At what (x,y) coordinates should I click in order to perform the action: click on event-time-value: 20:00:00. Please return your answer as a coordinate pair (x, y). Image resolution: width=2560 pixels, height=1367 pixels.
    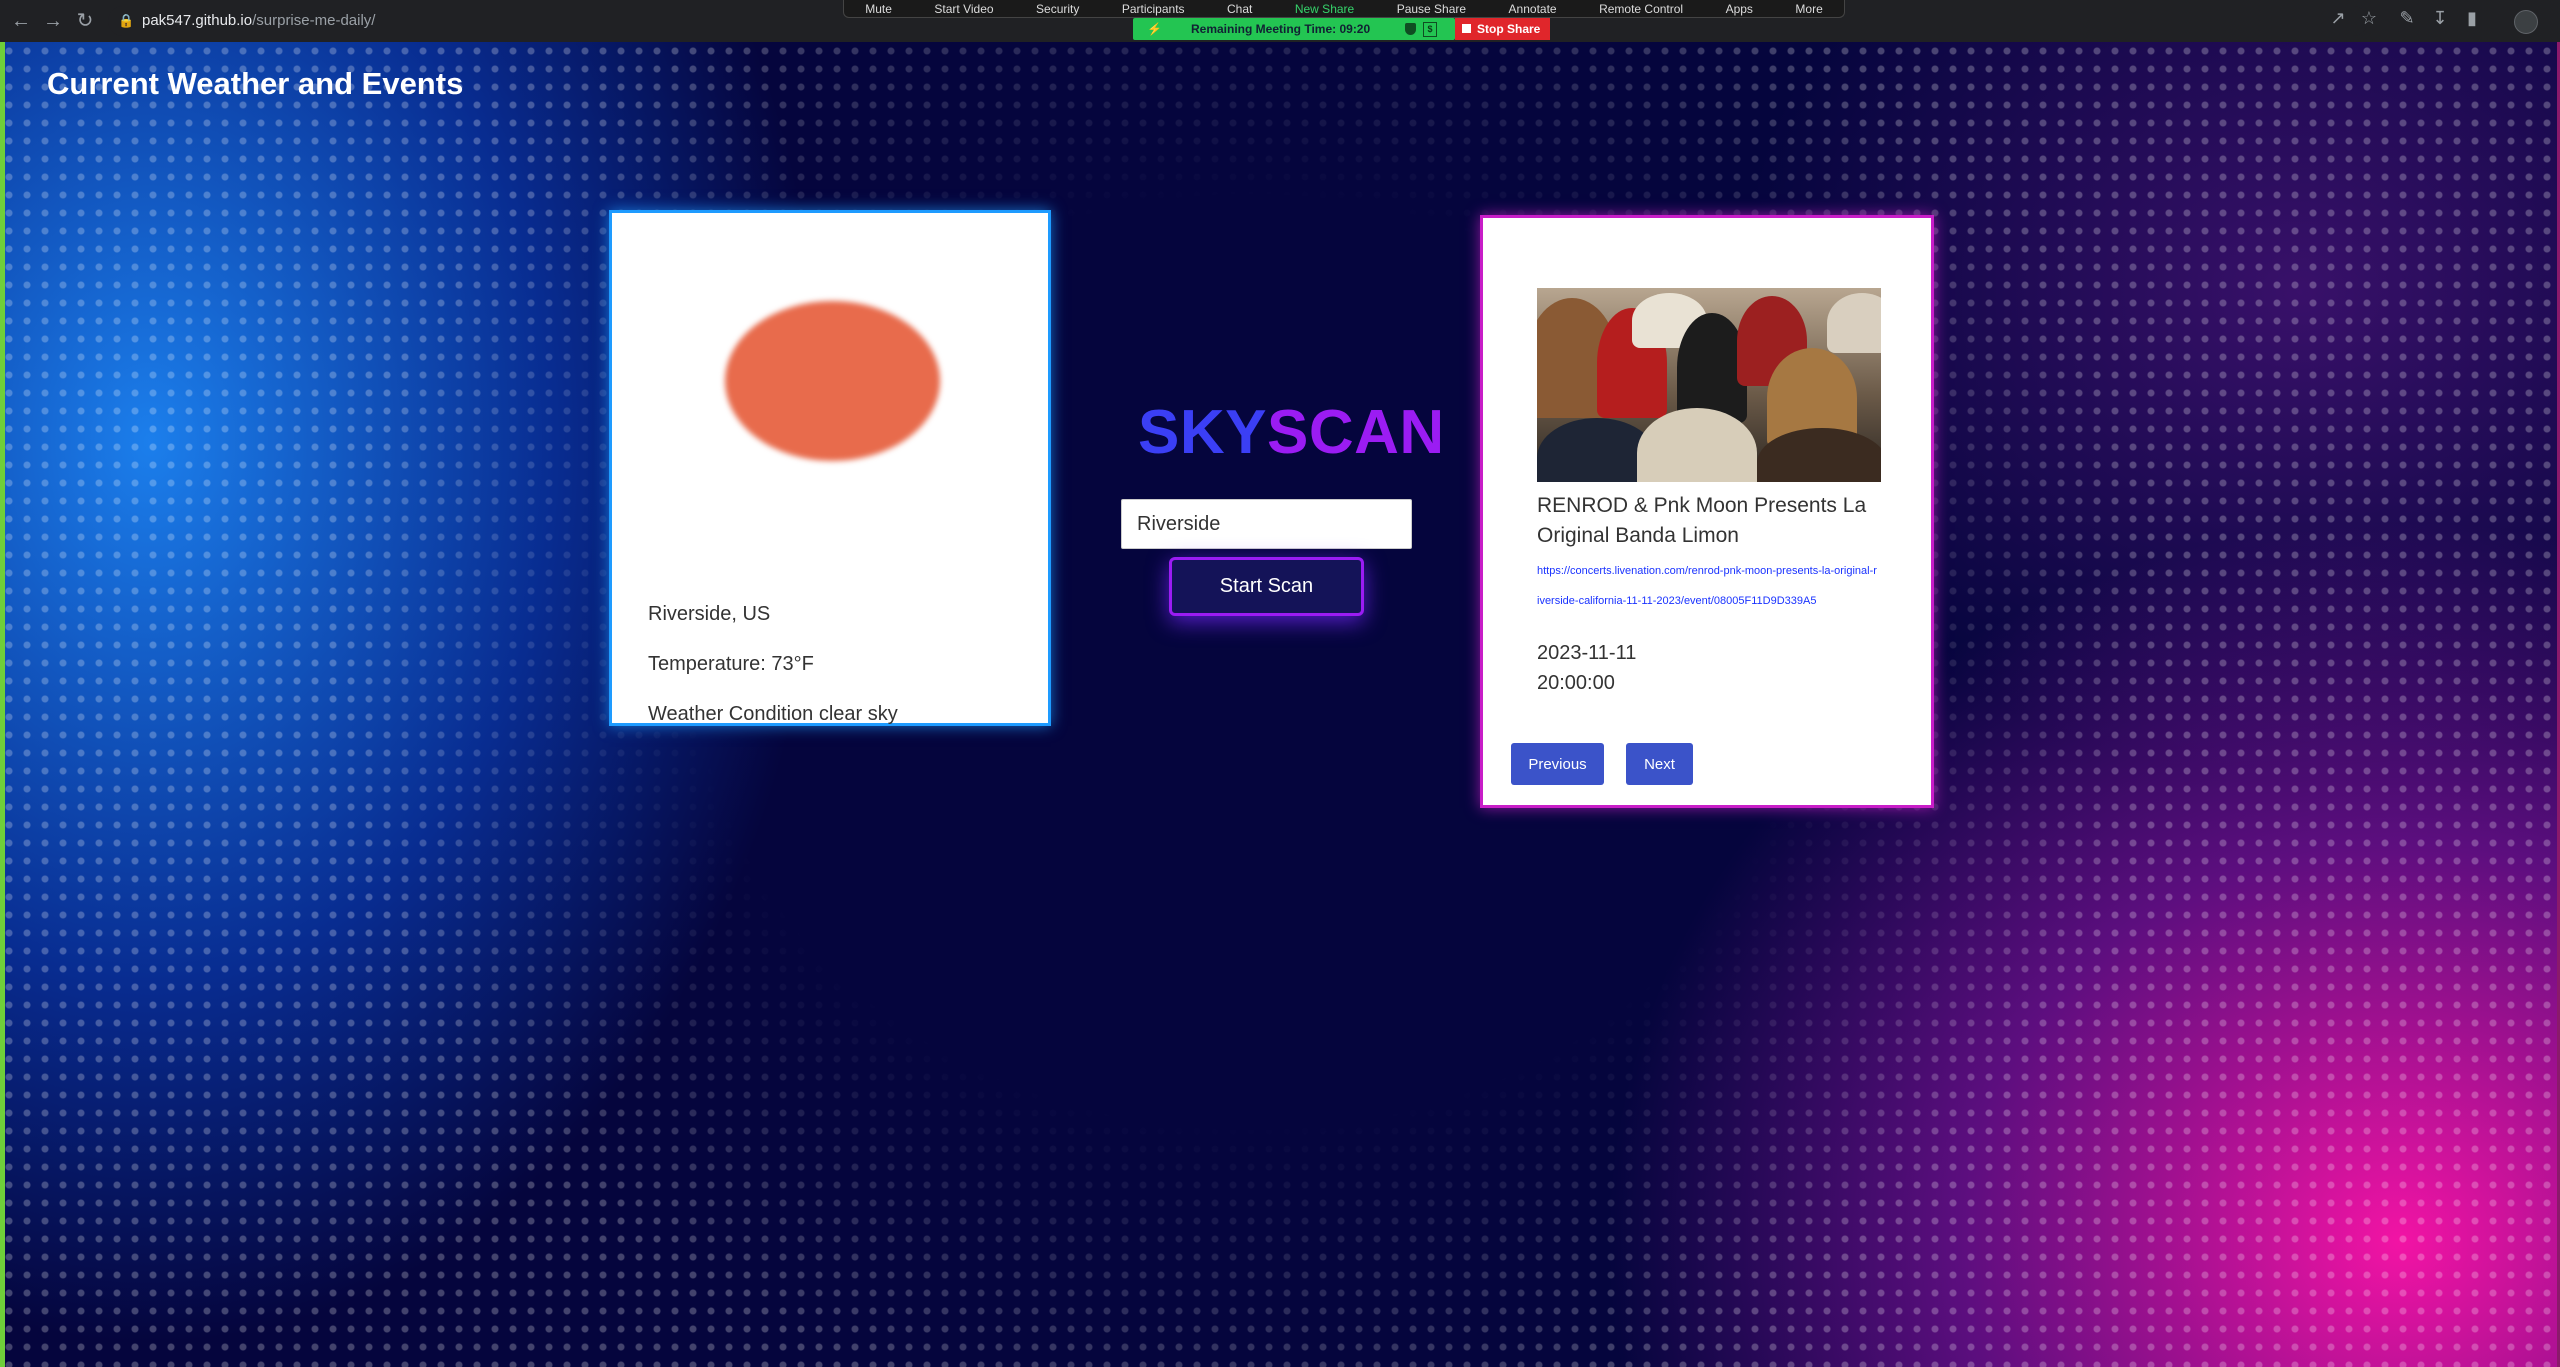
    Looking at the image, I should click on (1576, 683).